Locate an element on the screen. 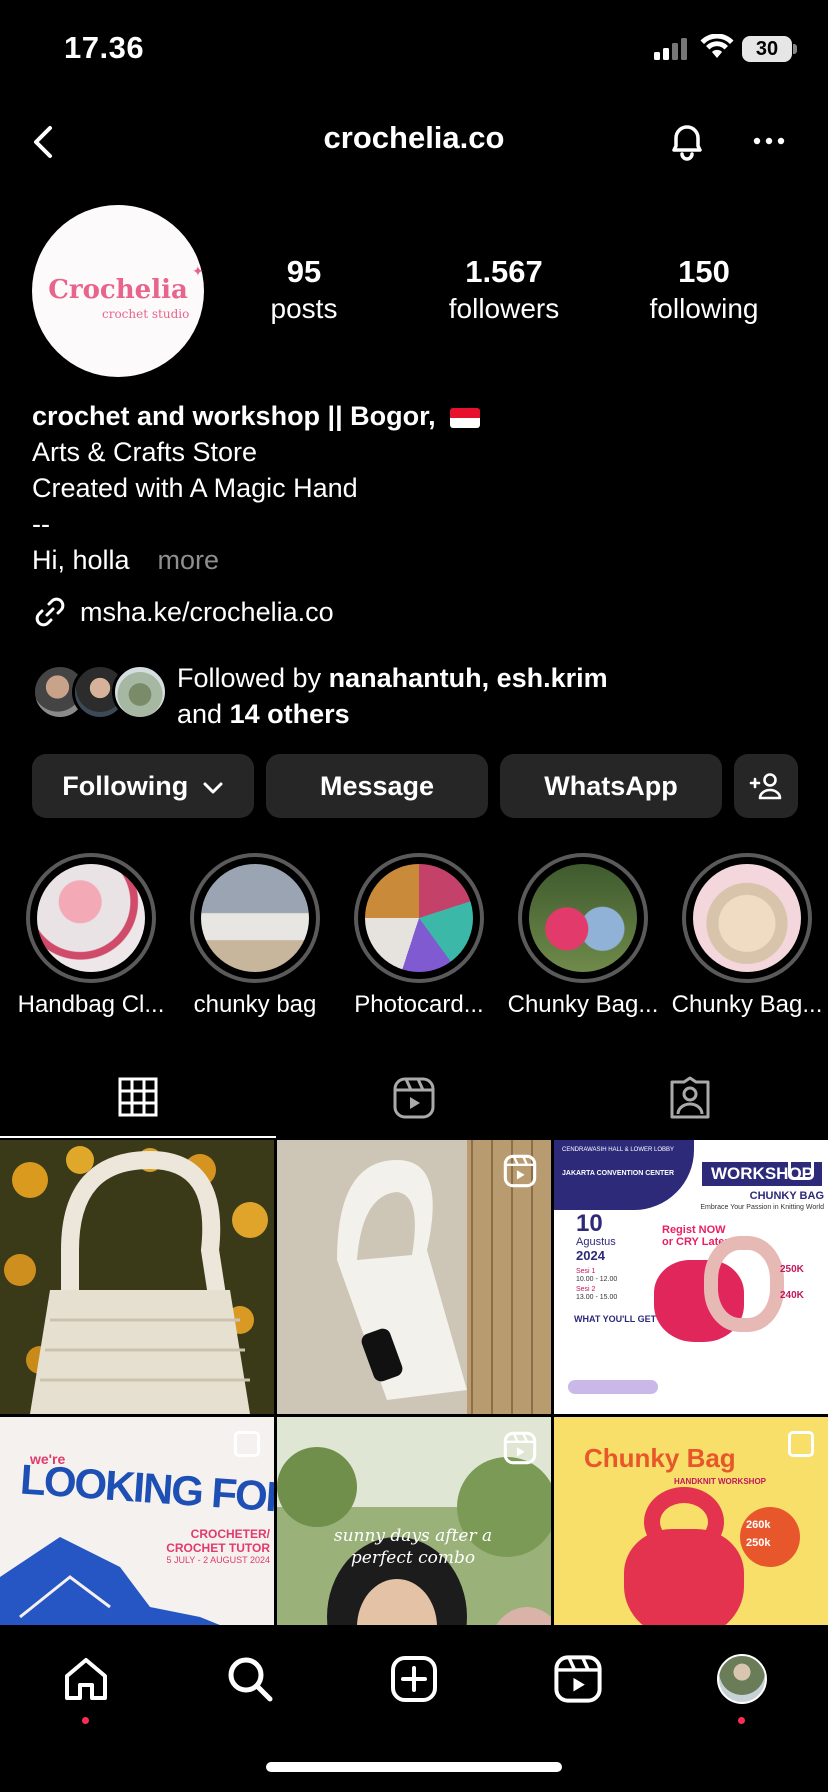 The width and height of the screenshot is (828, 1792). tab-tagged is located at coordinates (690, 1098).